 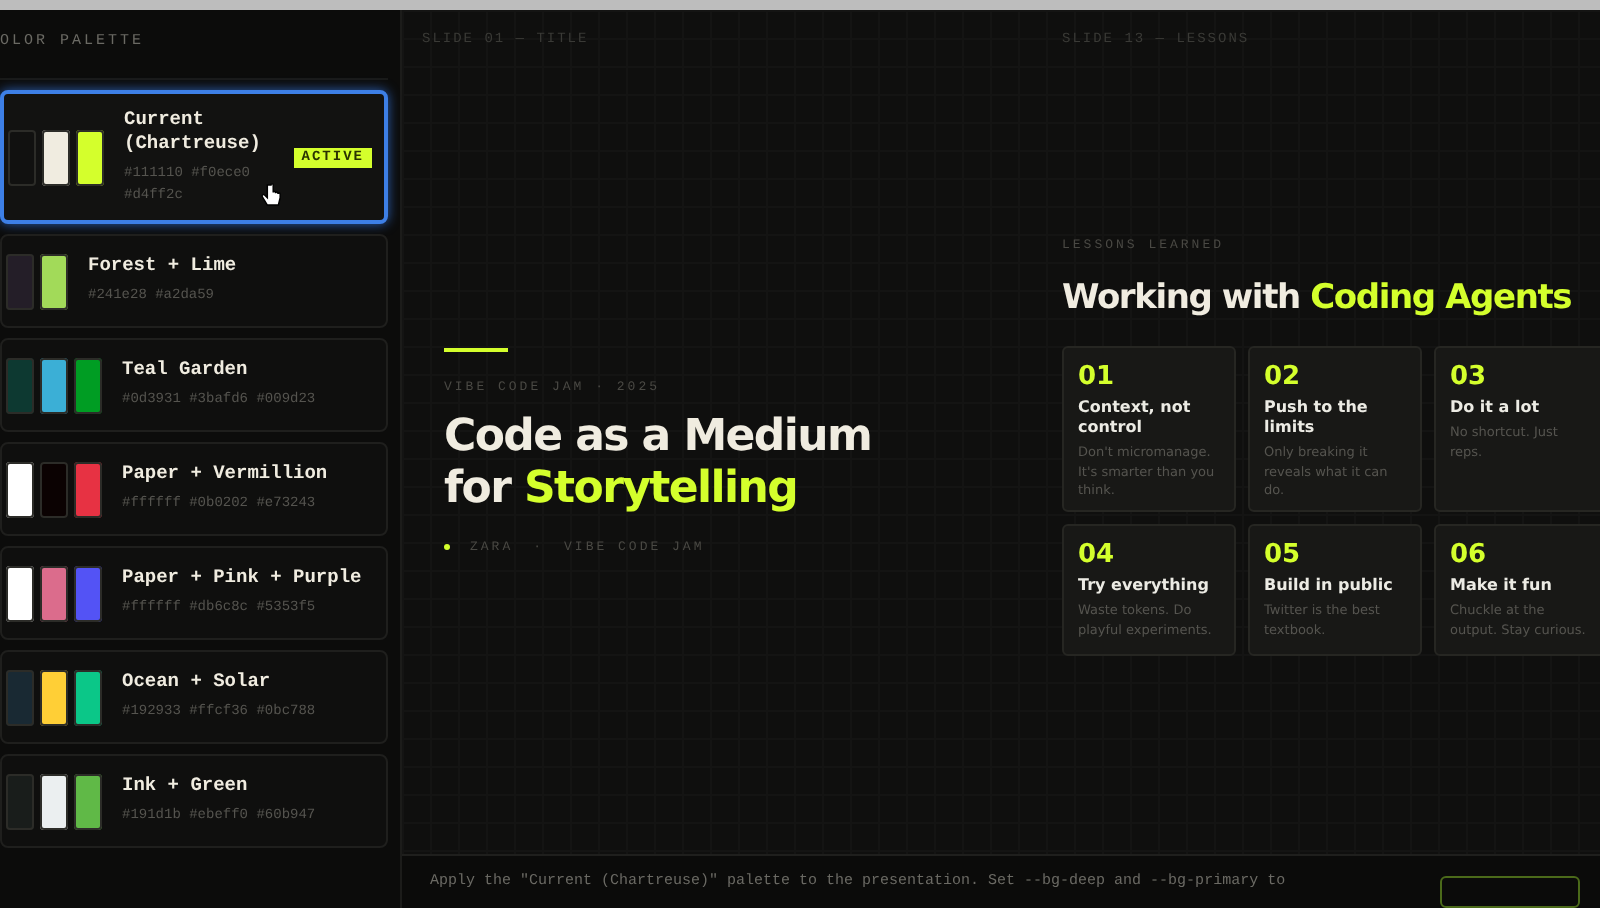 What do you see at coordinates (447, 547) in the screenshot?
I see `bullet-dot-icon` at bounding box center [447, 547].